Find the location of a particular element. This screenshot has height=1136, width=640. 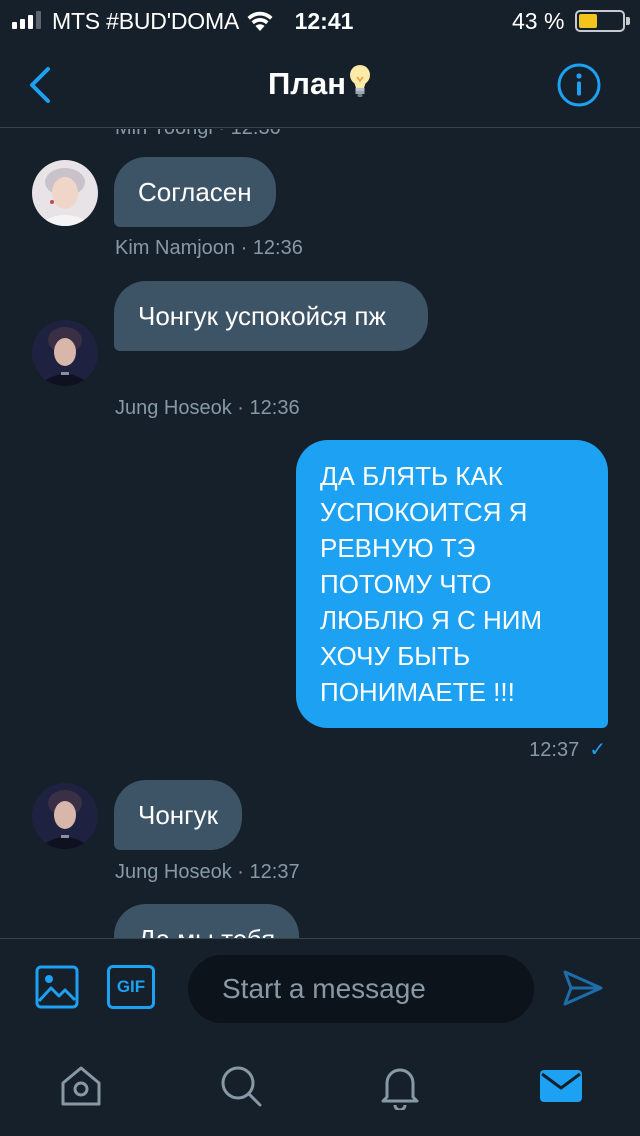

gif-button: GIF is located at coordinates (131, 987).